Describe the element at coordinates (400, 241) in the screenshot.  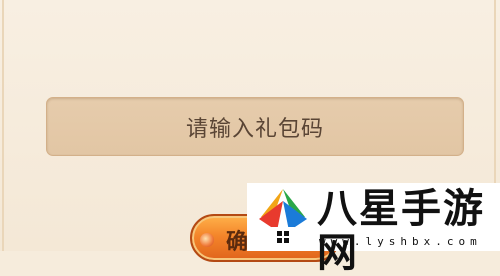
I see `site-url: www.lyshbx.com` at that location.